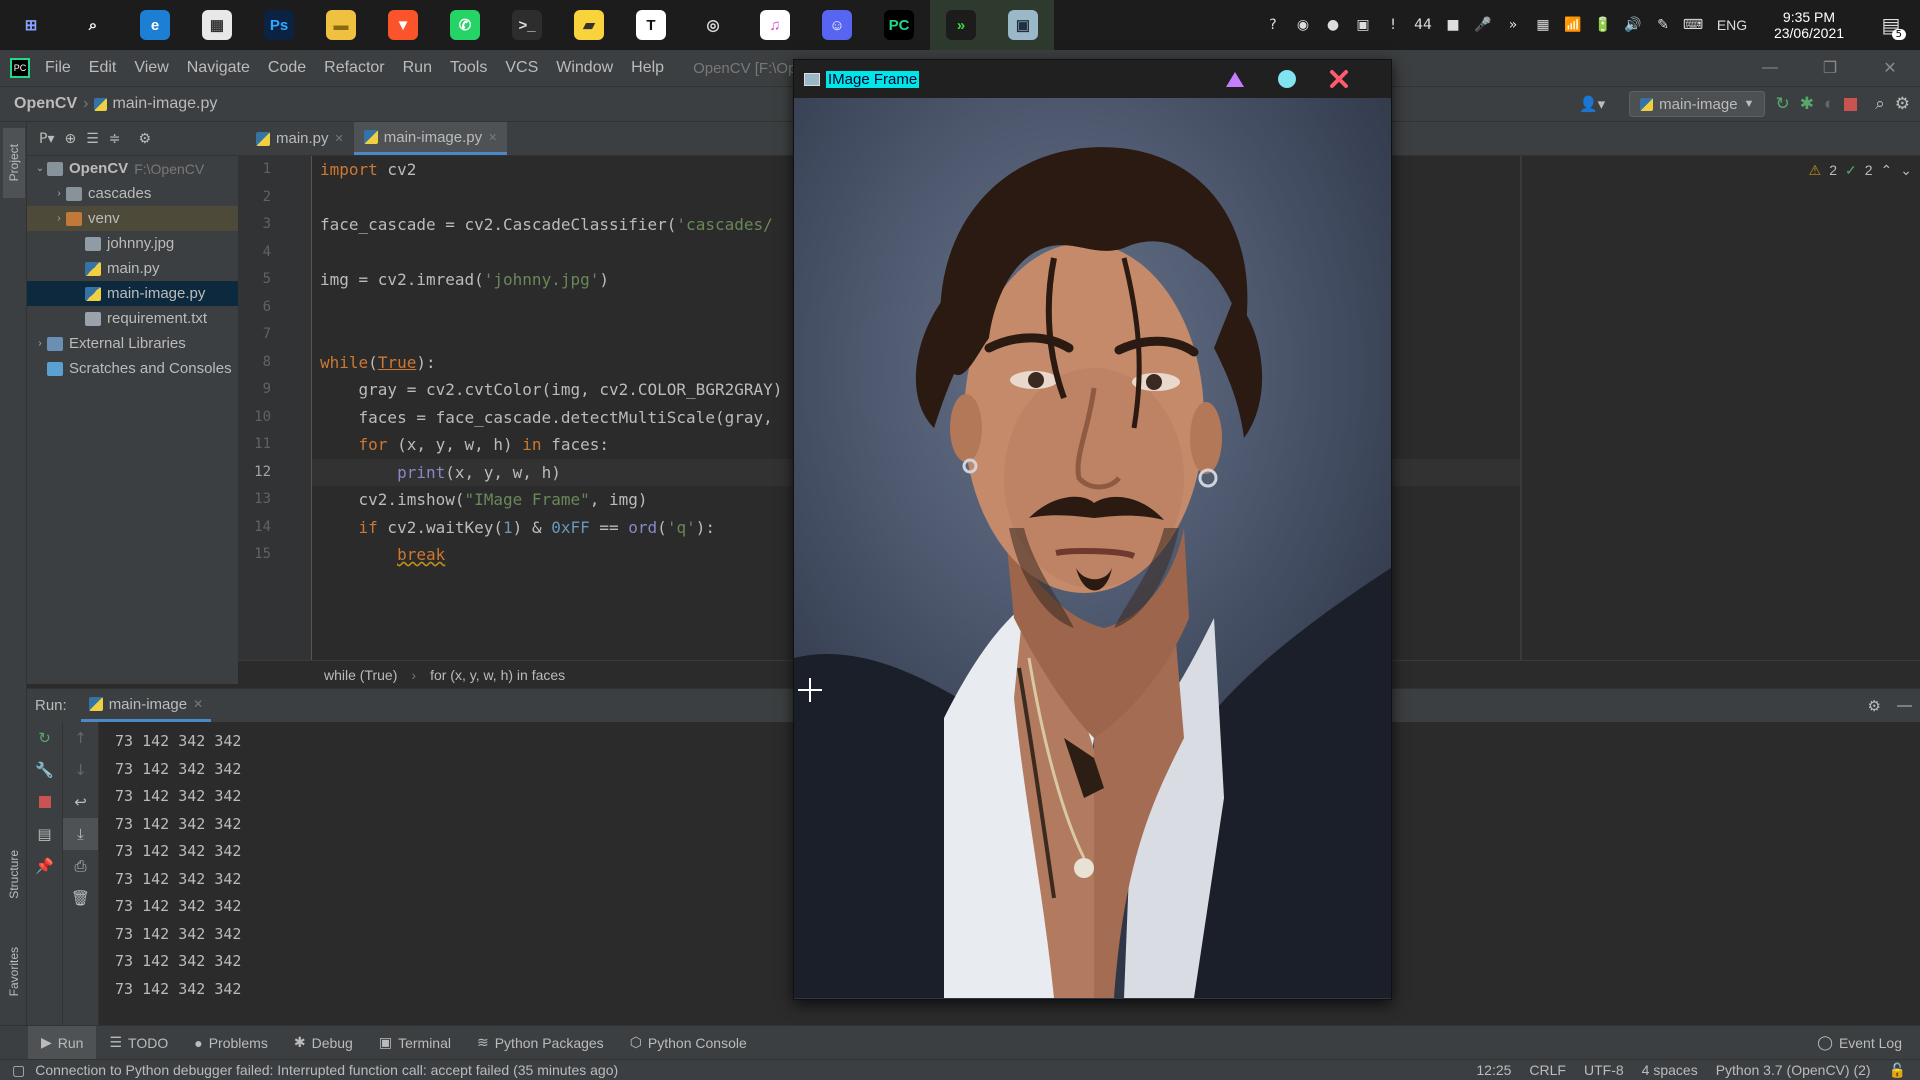 The width and height of the screenshot is (1920, 1080). I want to click on search-everywhere-icon: ⌕, so click(1880, 104).